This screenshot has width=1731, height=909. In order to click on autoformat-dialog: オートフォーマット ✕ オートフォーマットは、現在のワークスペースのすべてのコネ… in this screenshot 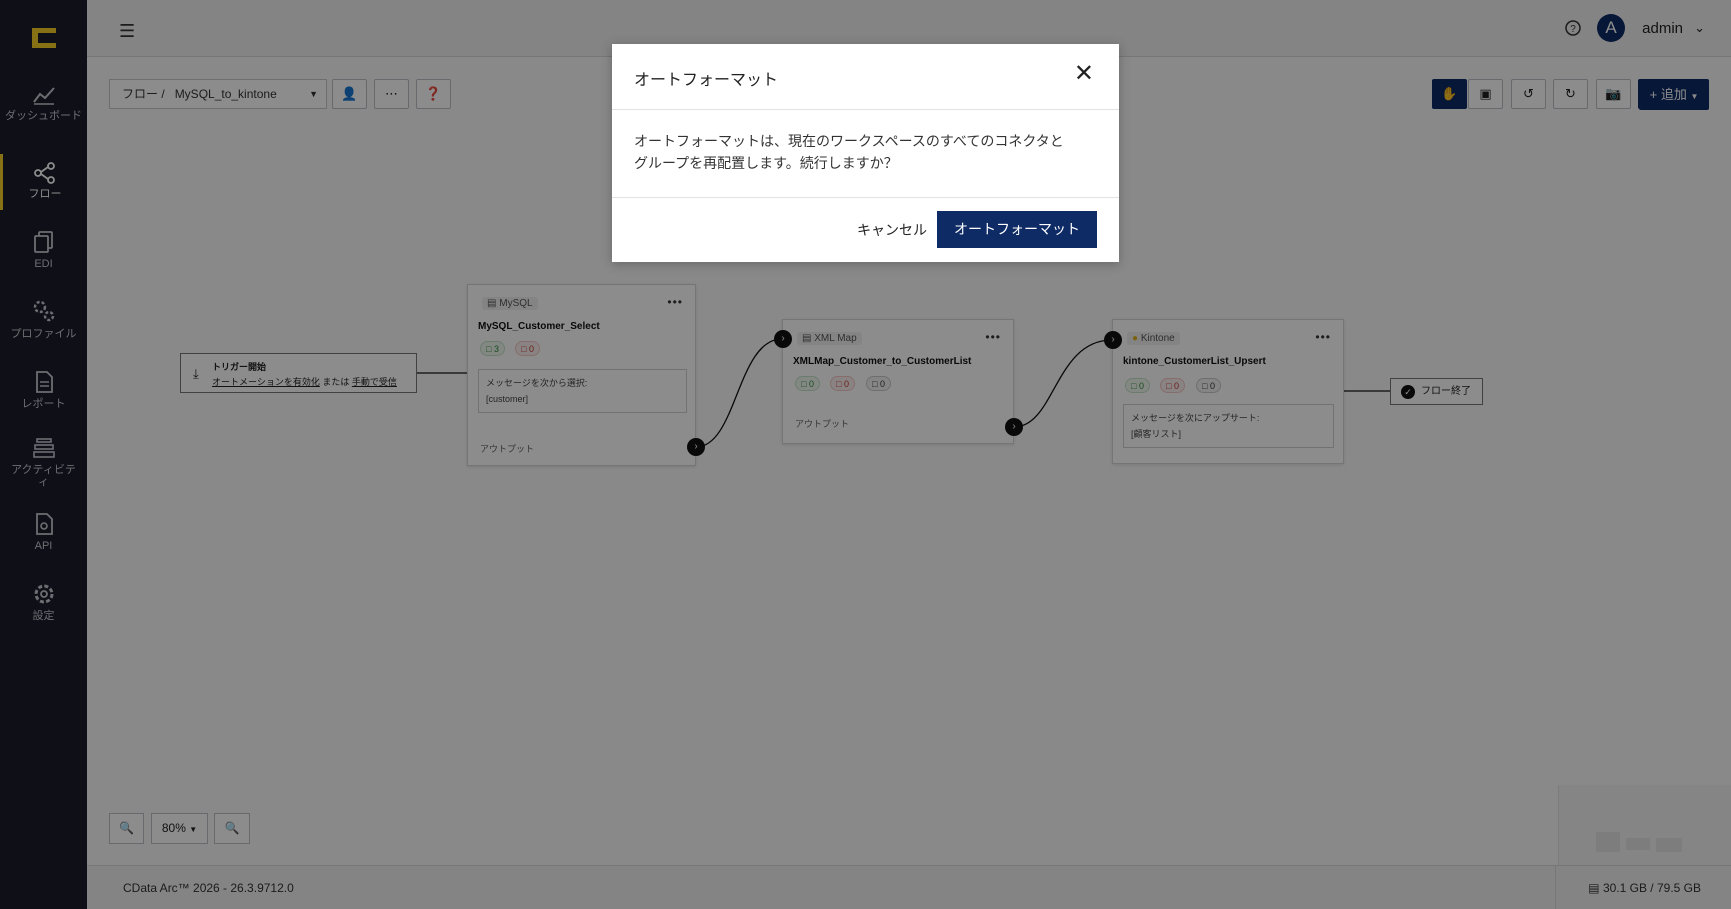, I will do `click(865, 153)`.